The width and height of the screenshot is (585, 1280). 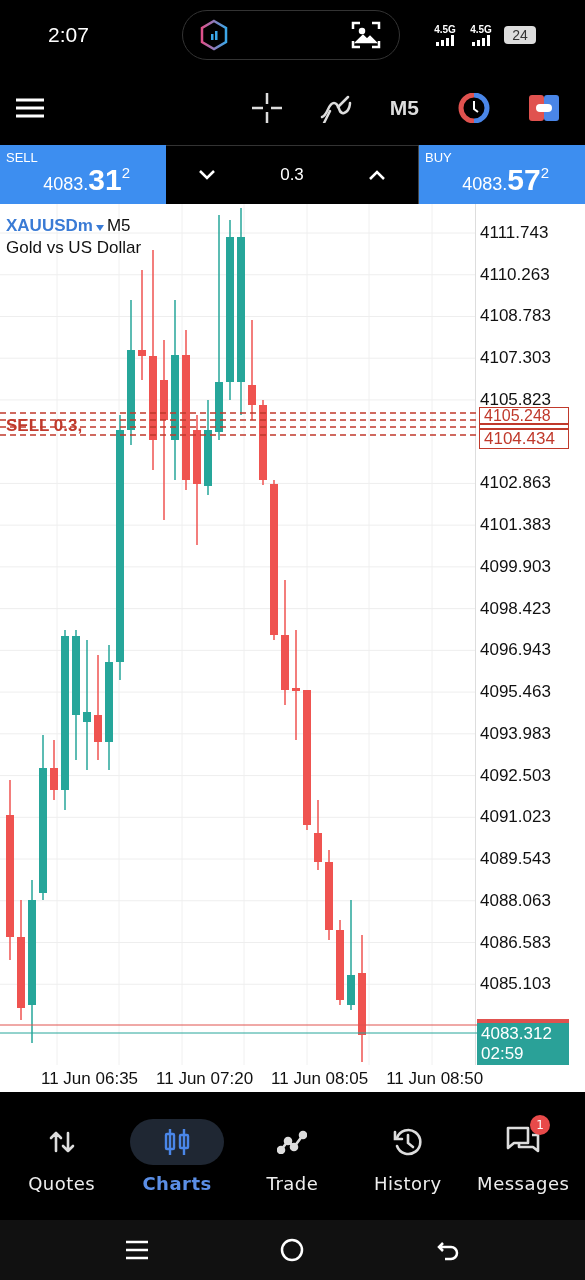 What do you see at coordinates (515, 274) in the screenshot?
I see `price-tick: 4110.263` at bounding box center [515, 274].